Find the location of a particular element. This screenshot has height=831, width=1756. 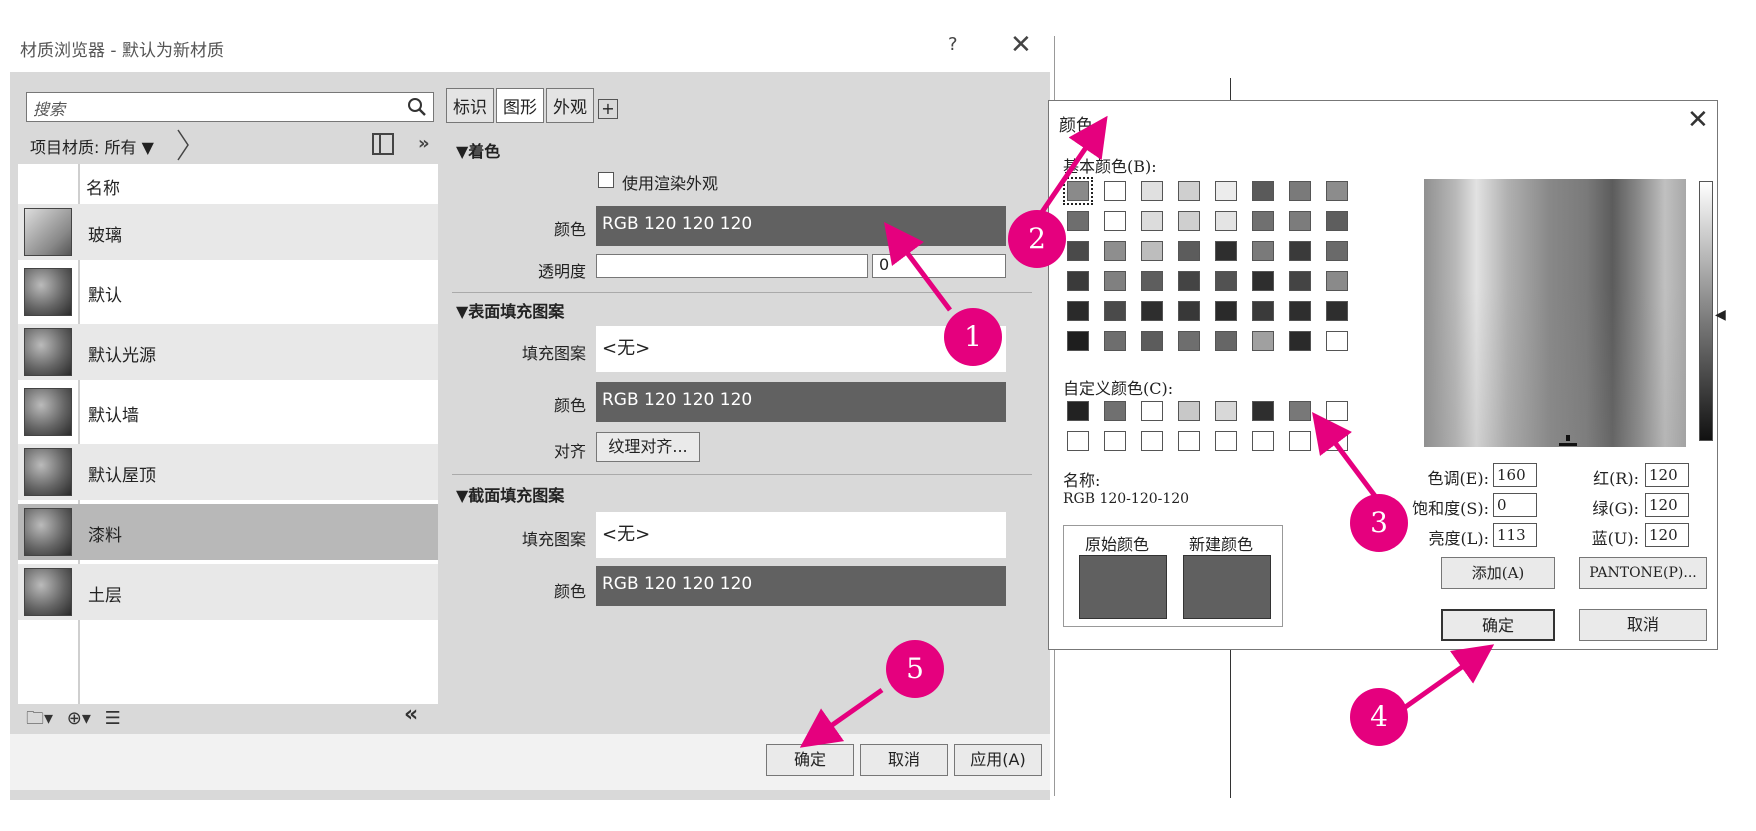

luminance-input: 113 is located at coordinates (1515, 535).